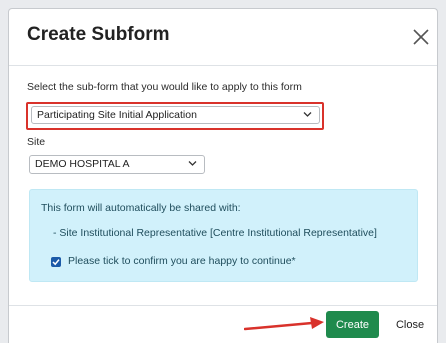  What do you see at coordinates (117, 115) in the screenshot?
I see `subform-select-value: Participating Site Initial Application` at bounding box center [117, 115].